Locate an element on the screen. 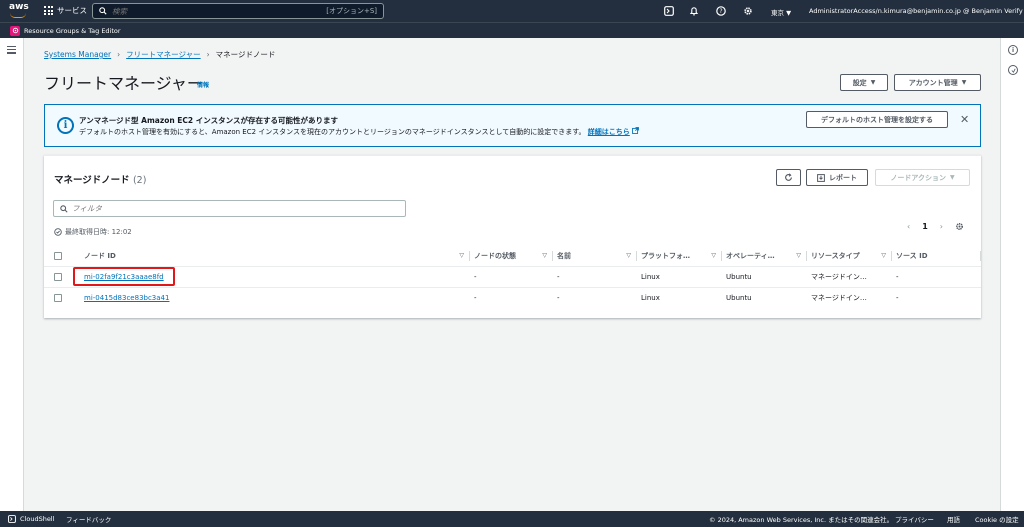 The image size is (1024, 527). terms-link: 用語 is located at coordinates (953, 519).